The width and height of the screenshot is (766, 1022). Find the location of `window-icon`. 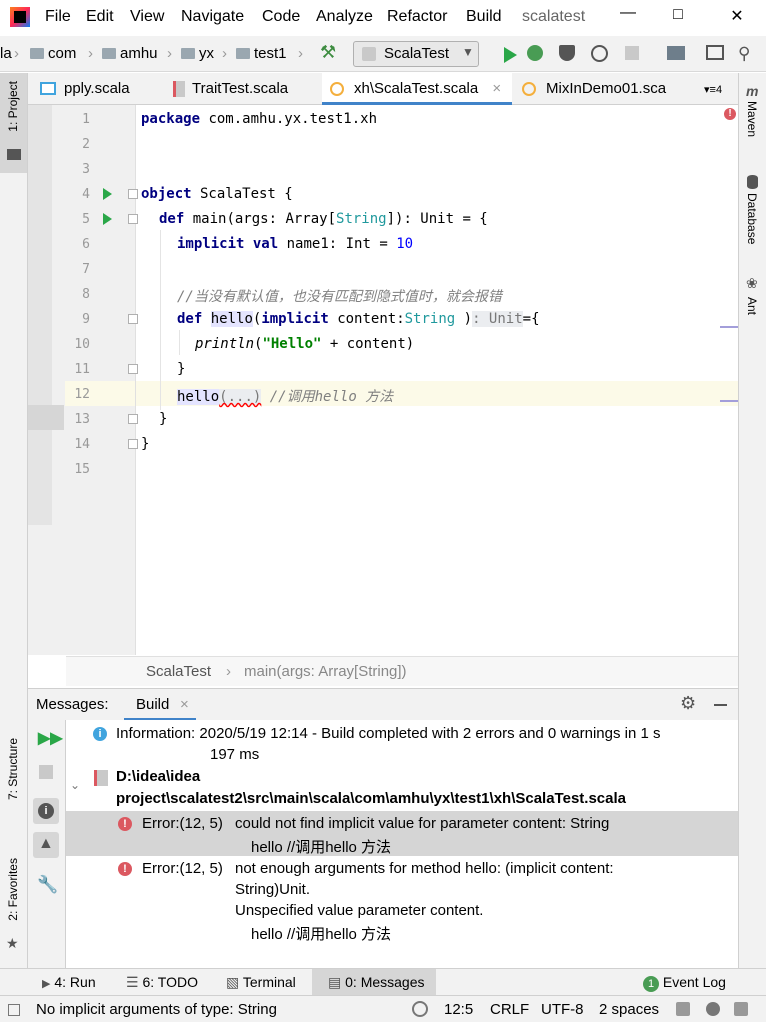

window-icon is located at coordinates (715, 52).